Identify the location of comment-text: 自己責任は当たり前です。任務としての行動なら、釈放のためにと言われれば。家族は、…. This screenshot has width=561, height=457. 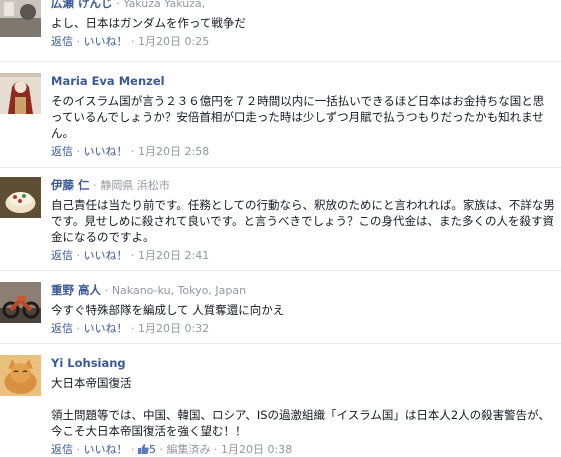
(303, 221).